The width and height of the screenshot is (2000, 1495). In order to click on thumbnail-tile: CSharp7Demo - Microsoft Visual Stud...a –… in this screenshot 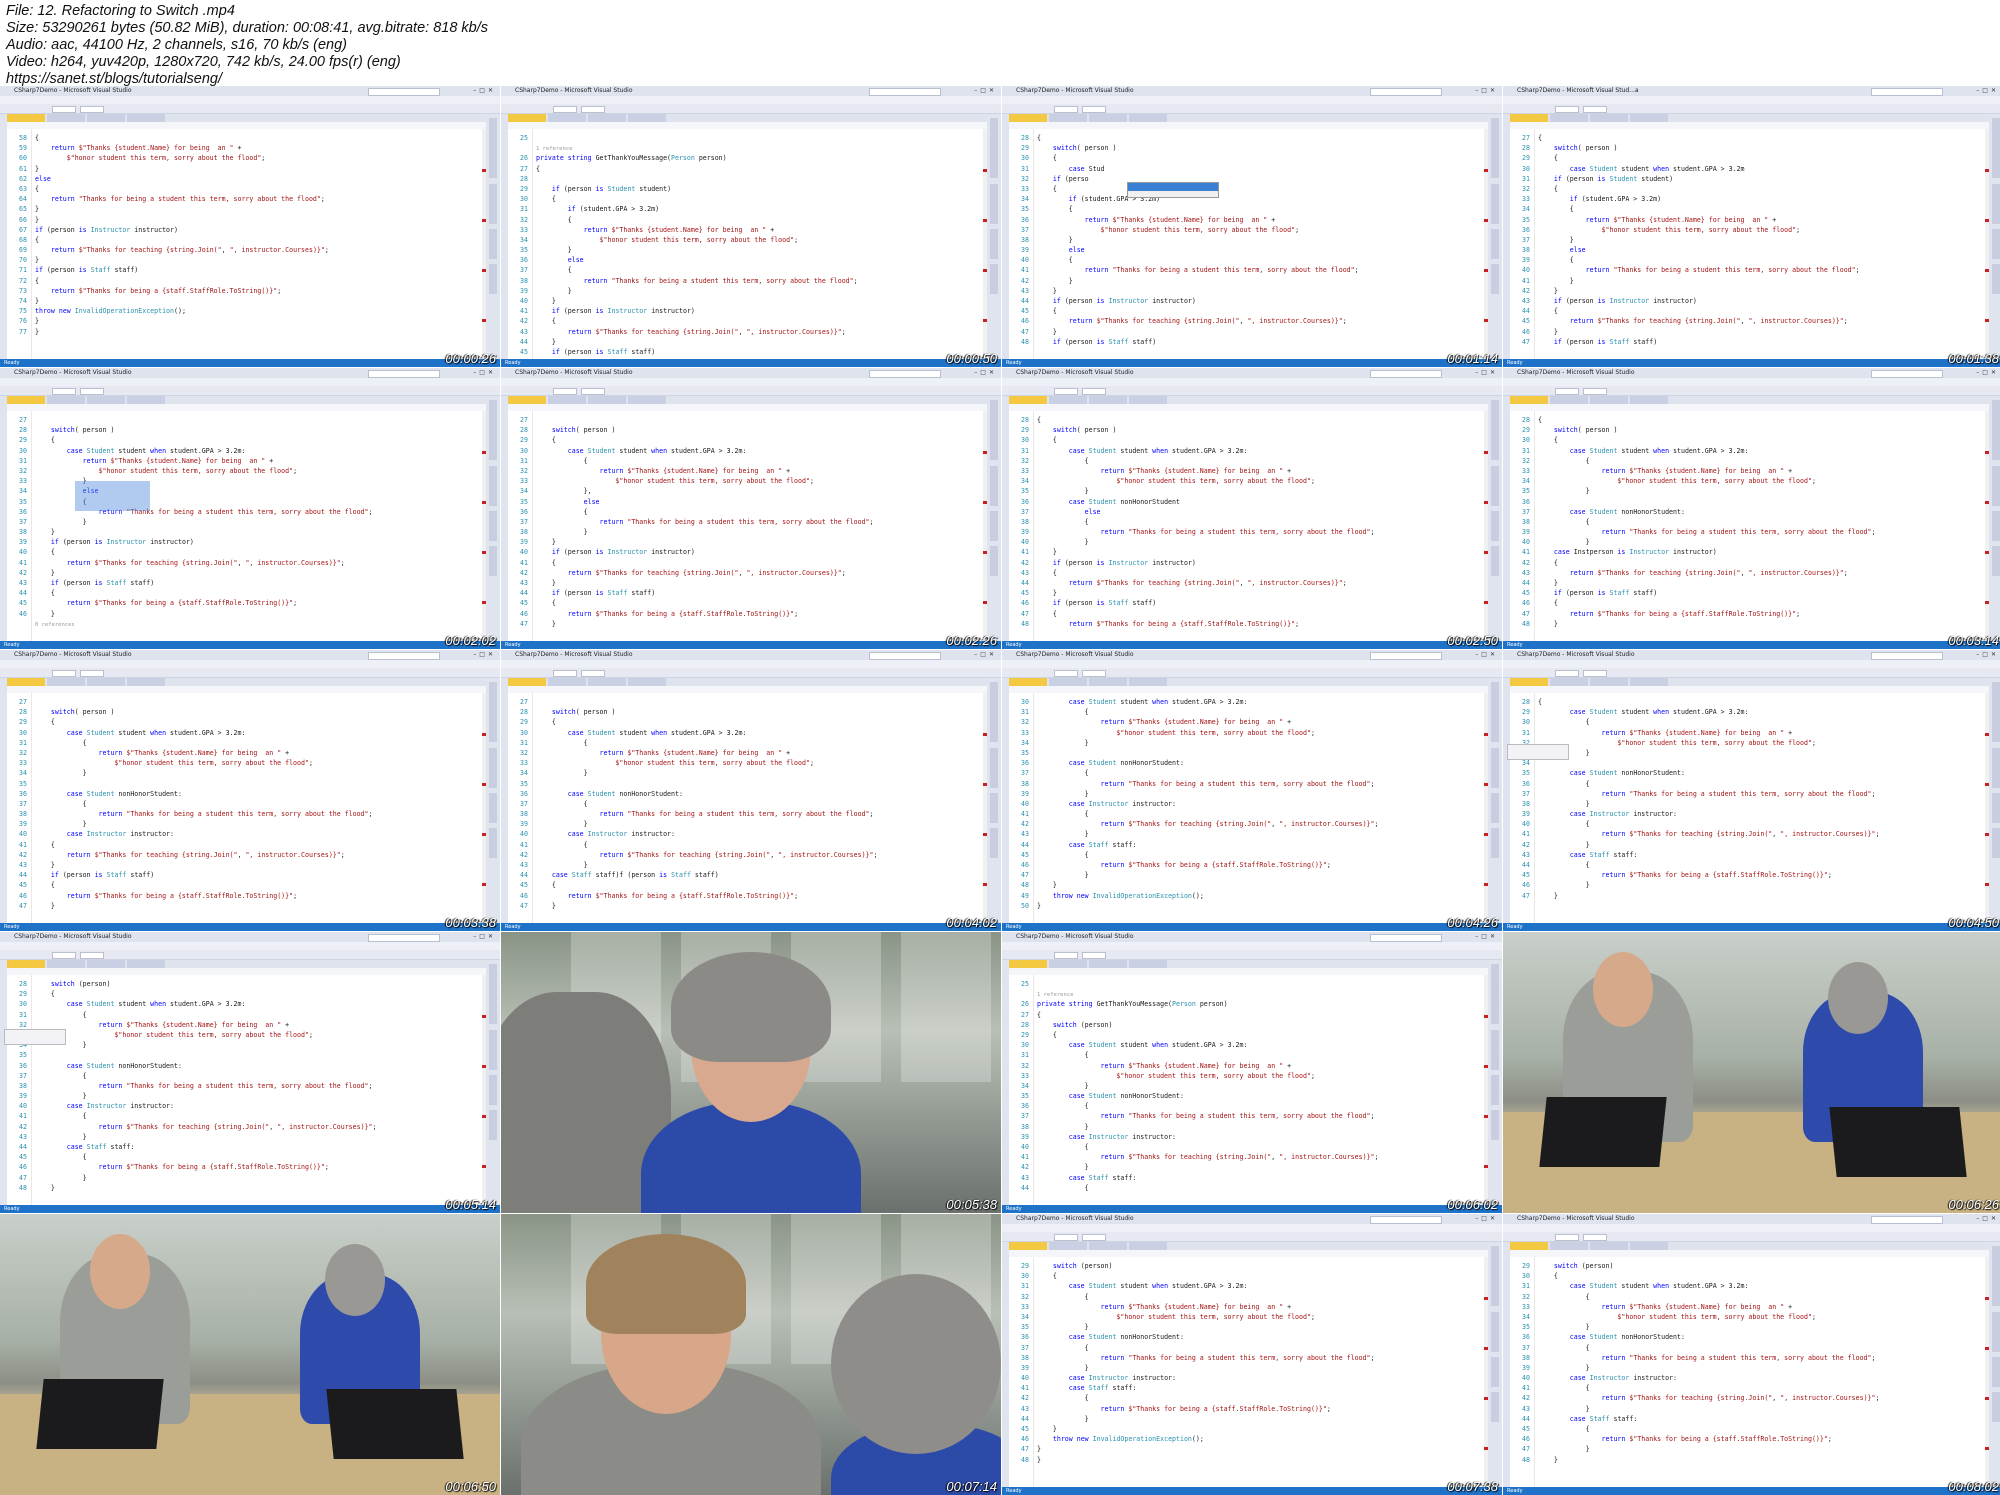, I will do `click(1751, 226)`.